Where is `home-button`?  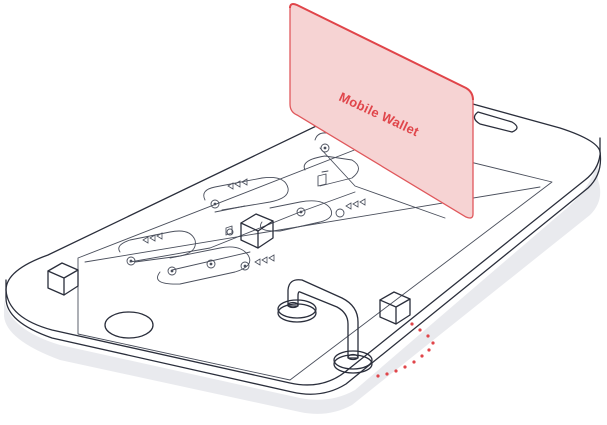 home-button is located at coordinates (129, 325).